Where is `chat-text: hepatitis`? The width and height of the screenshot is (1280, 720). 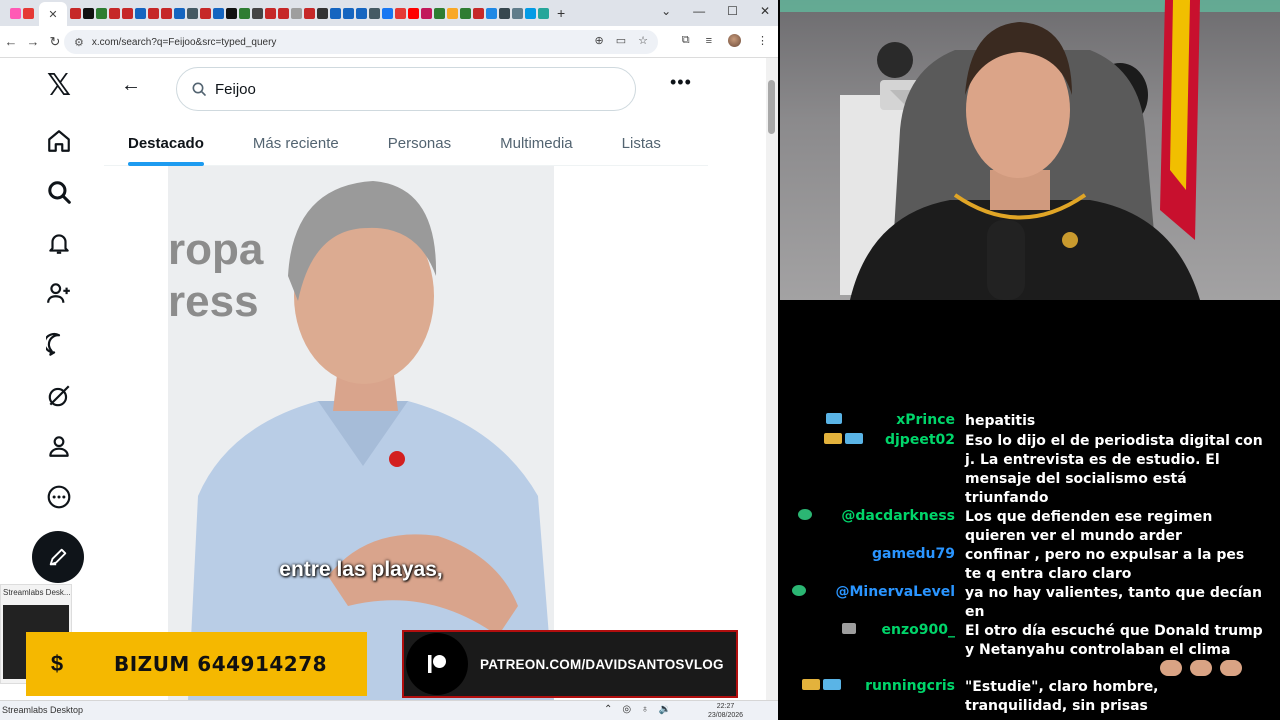
chat-text: hepatitis is located at coordinates (1000, 421).